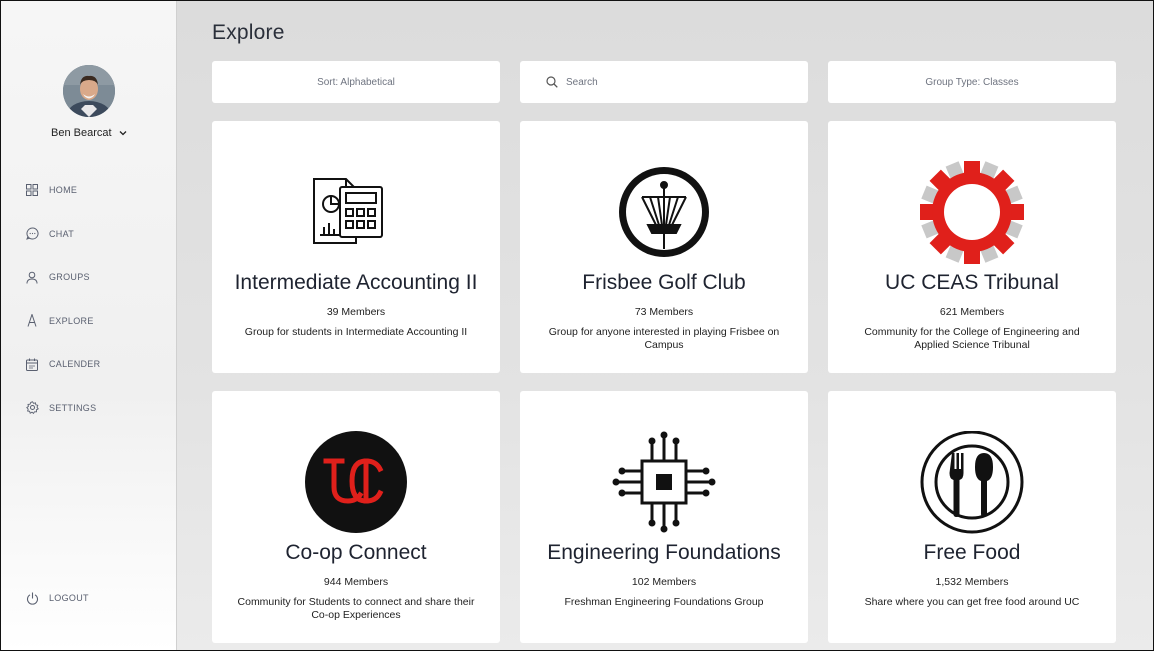 The height and width of the screenshot is (651, 1154). I want to click on sidebar-item-home: HOME, so click(95, 190).